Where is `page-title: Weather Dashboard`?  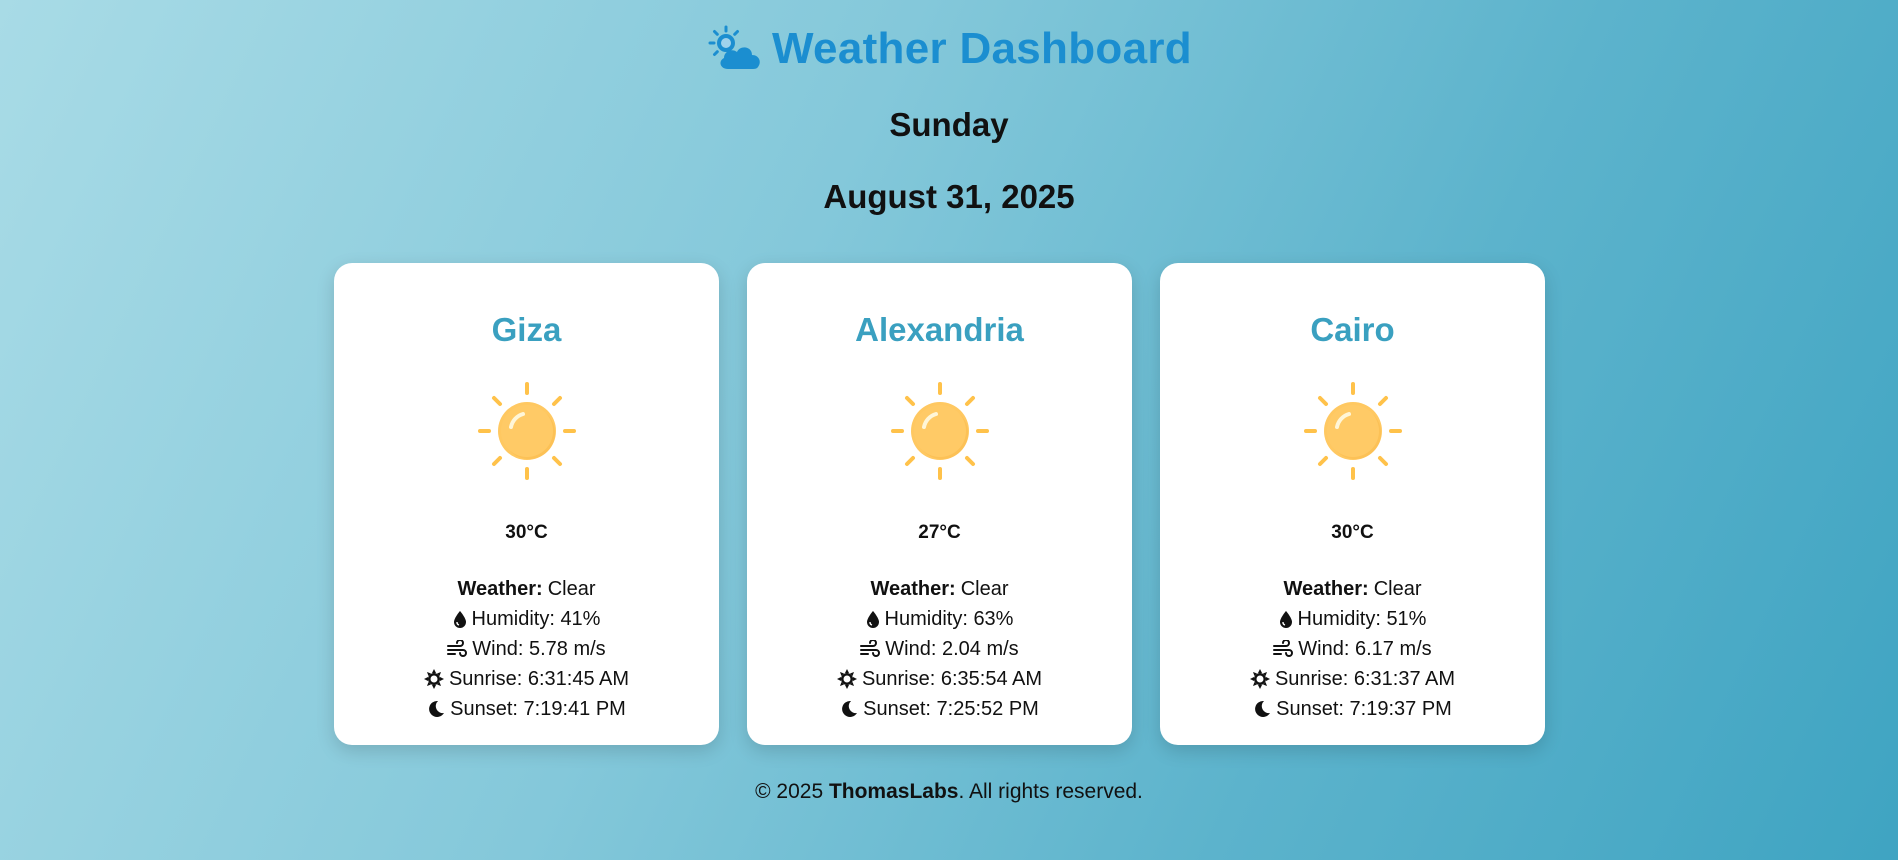
page-title: Weather Dashboard is located at coordinates (949, 49).